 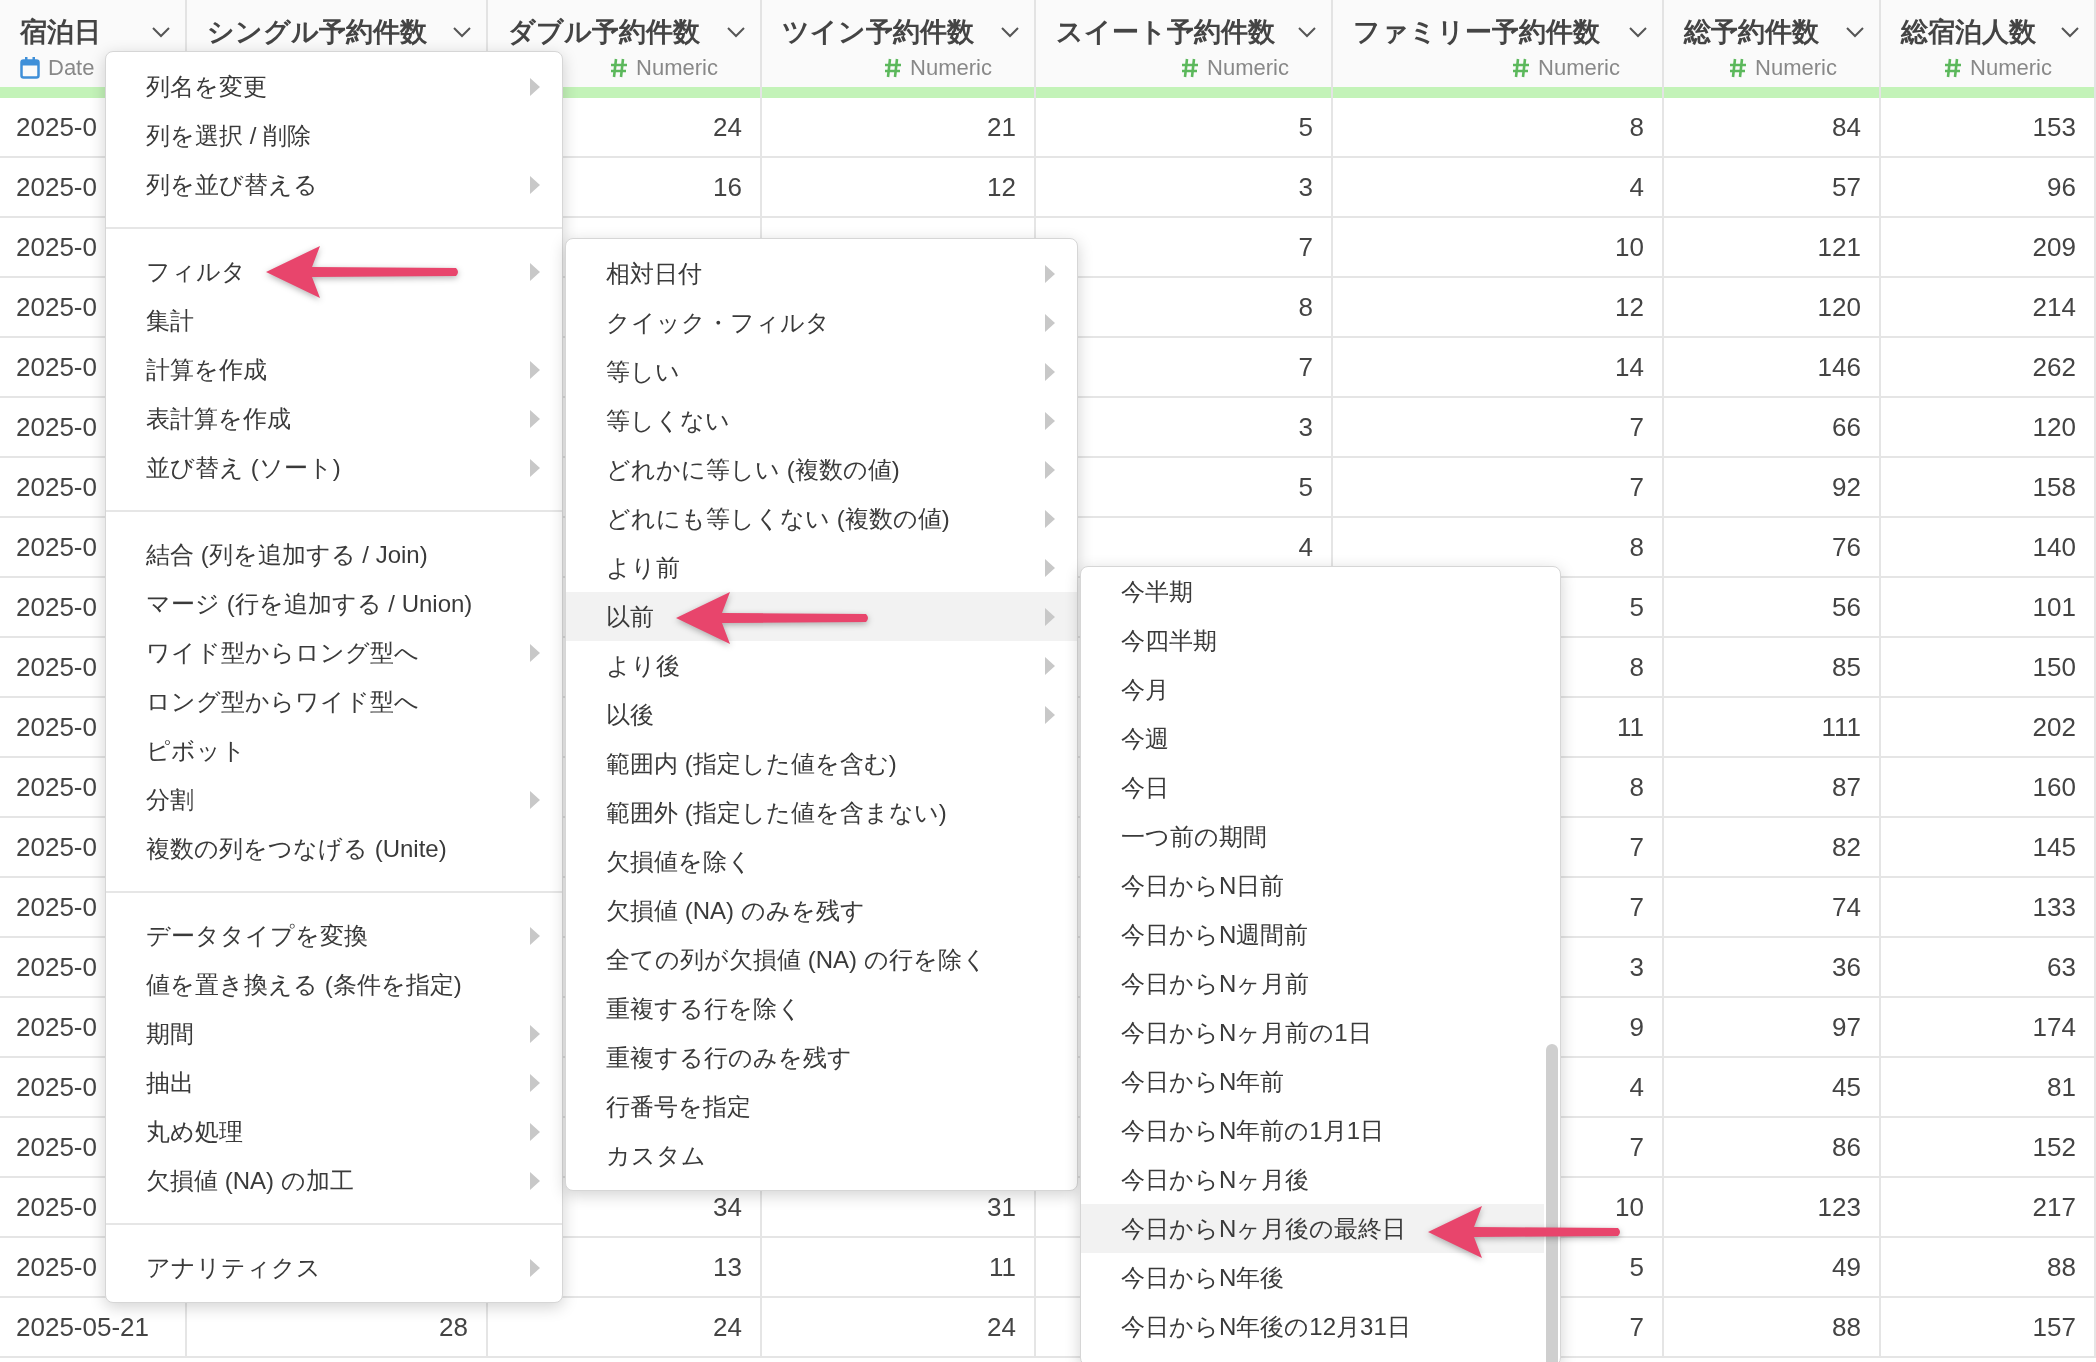 What do you see at coordinates (1846, 667) in the screenshot?
I see `table-cell: 85` at bounding box center [1846, 667].